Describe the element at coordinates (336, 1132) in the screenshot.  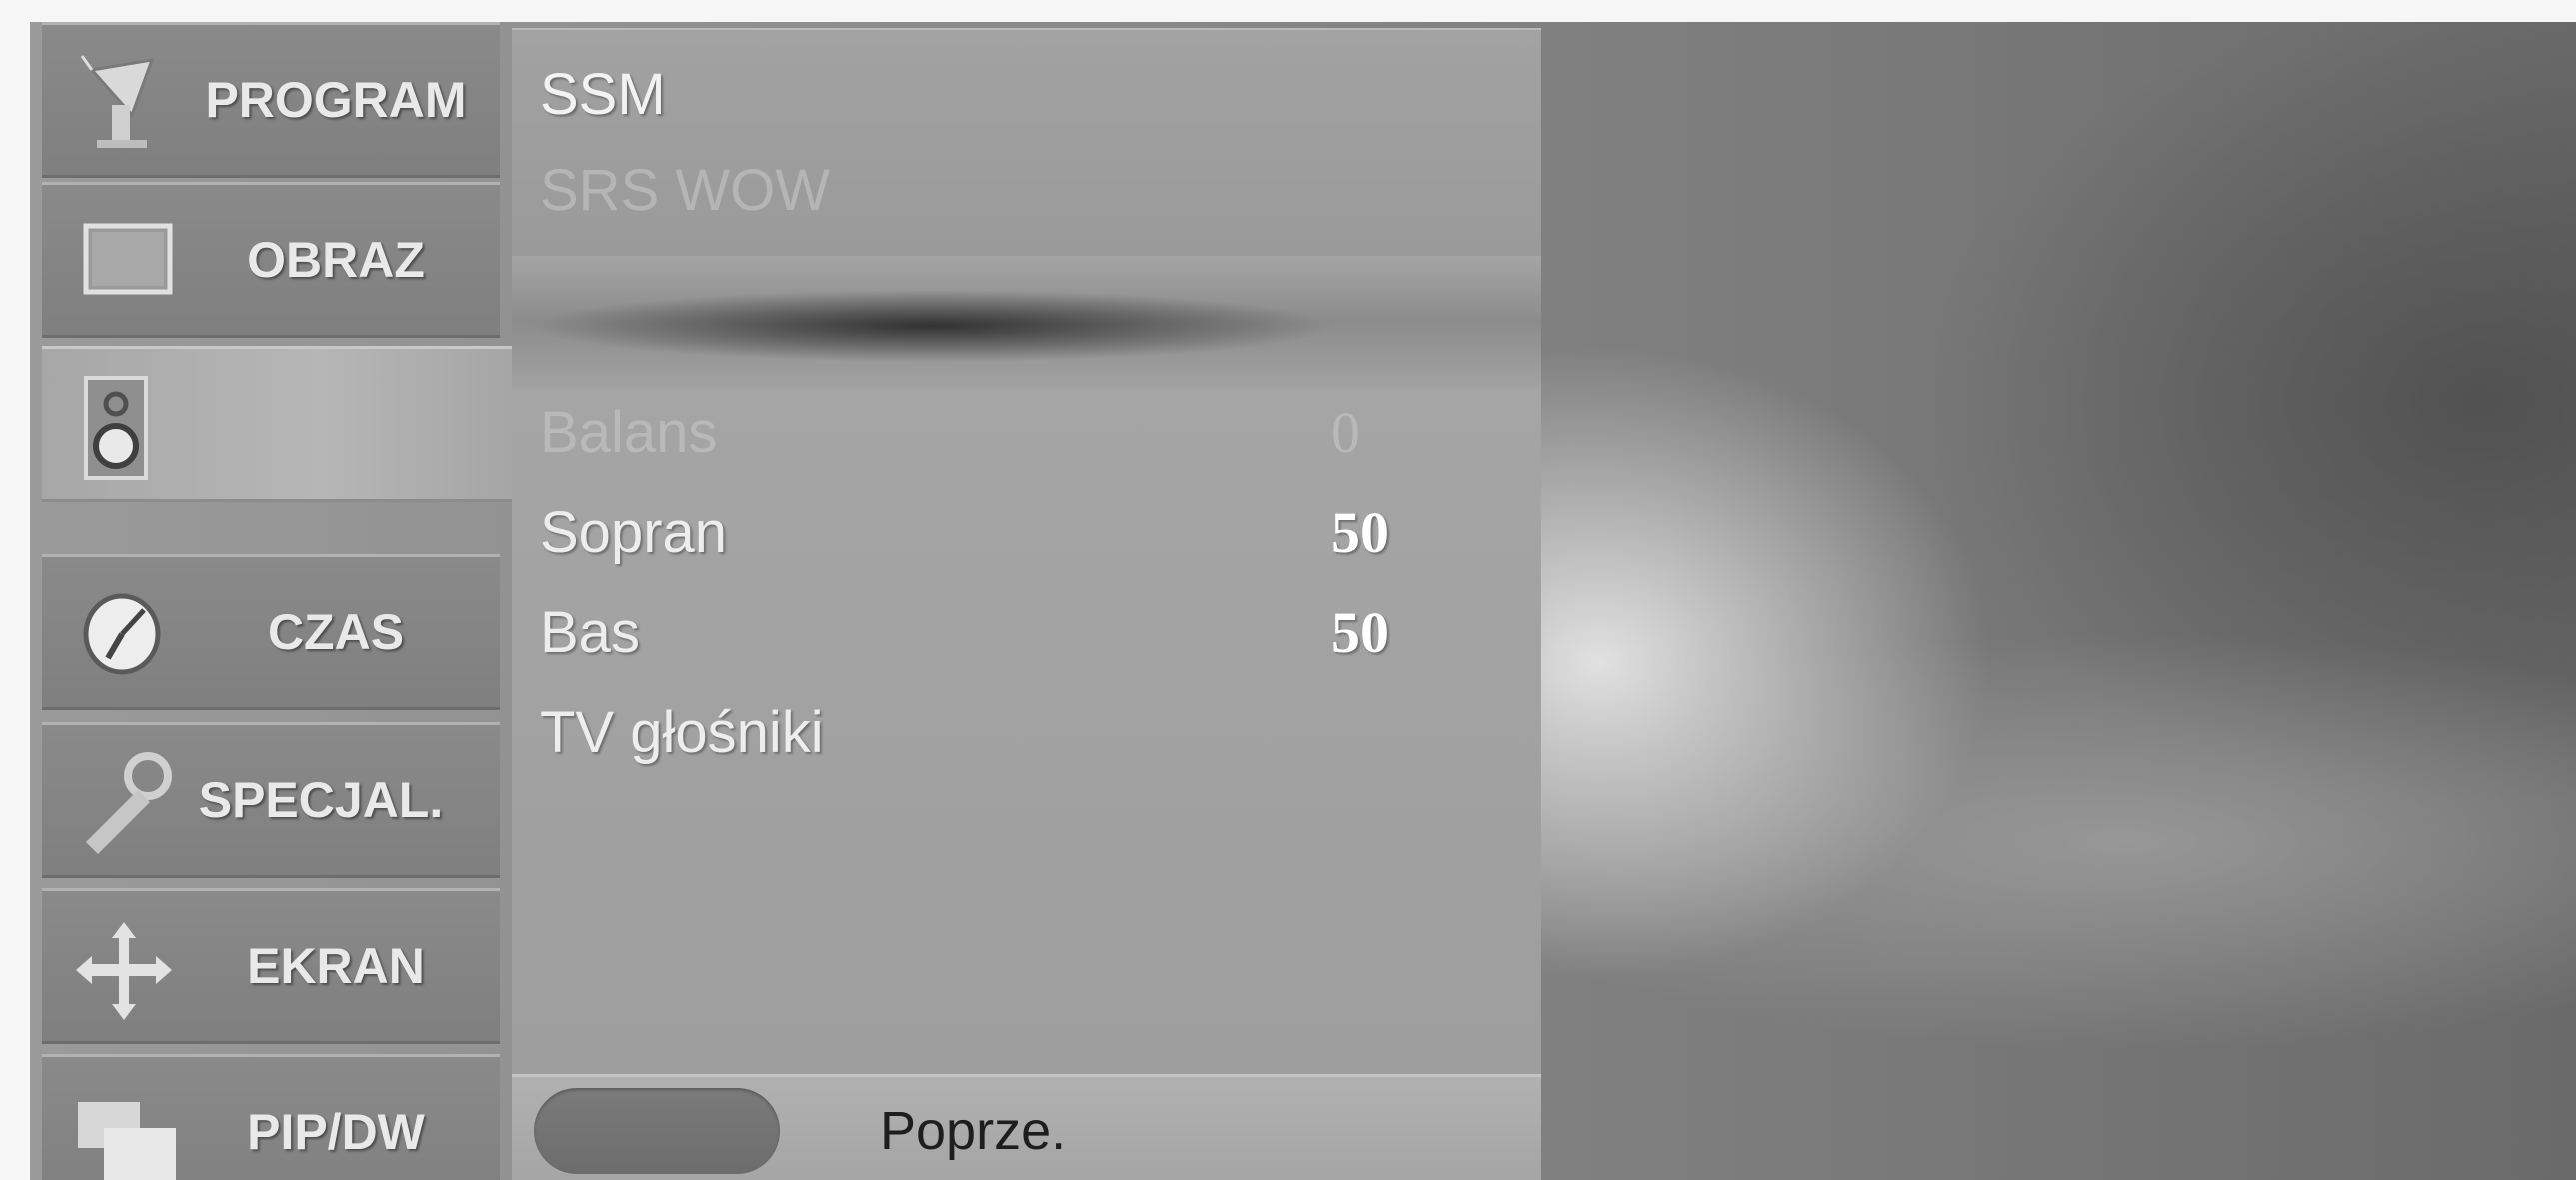
I see `sidebar-item-label: PIP/DW` at that location.